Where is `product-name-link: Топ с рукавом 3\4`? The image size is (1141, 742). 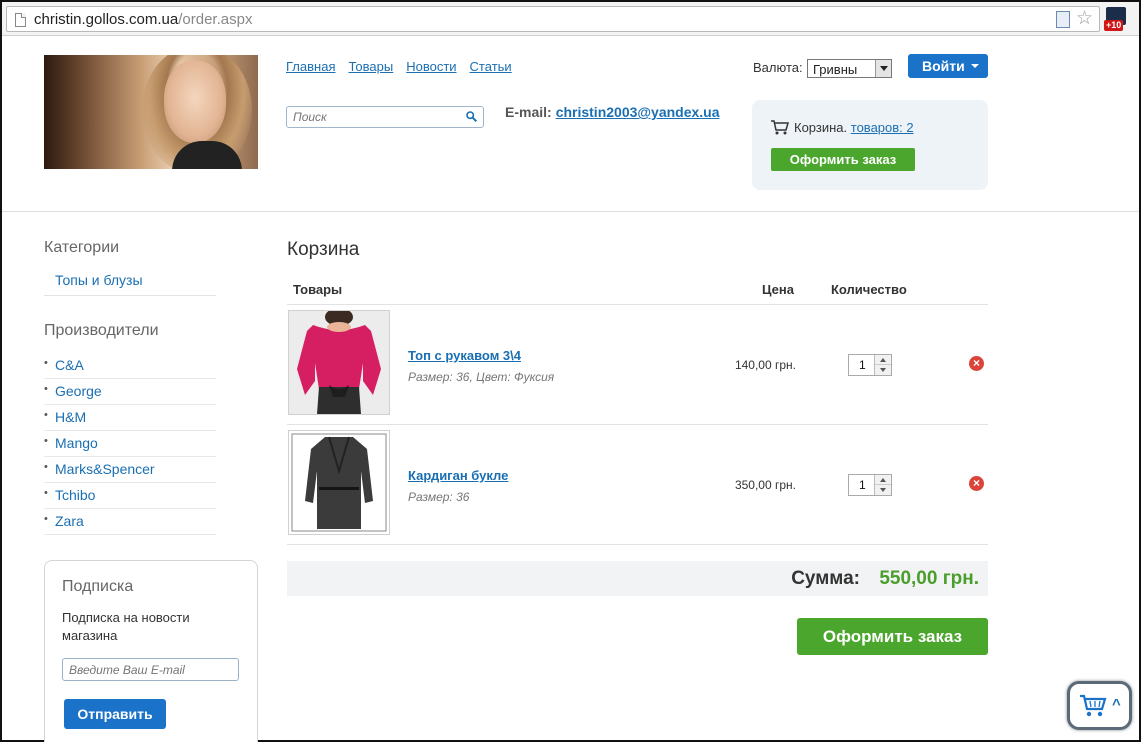
product-name-link: Топ с рукавом 3\4 is located at coordinates (464, 355).